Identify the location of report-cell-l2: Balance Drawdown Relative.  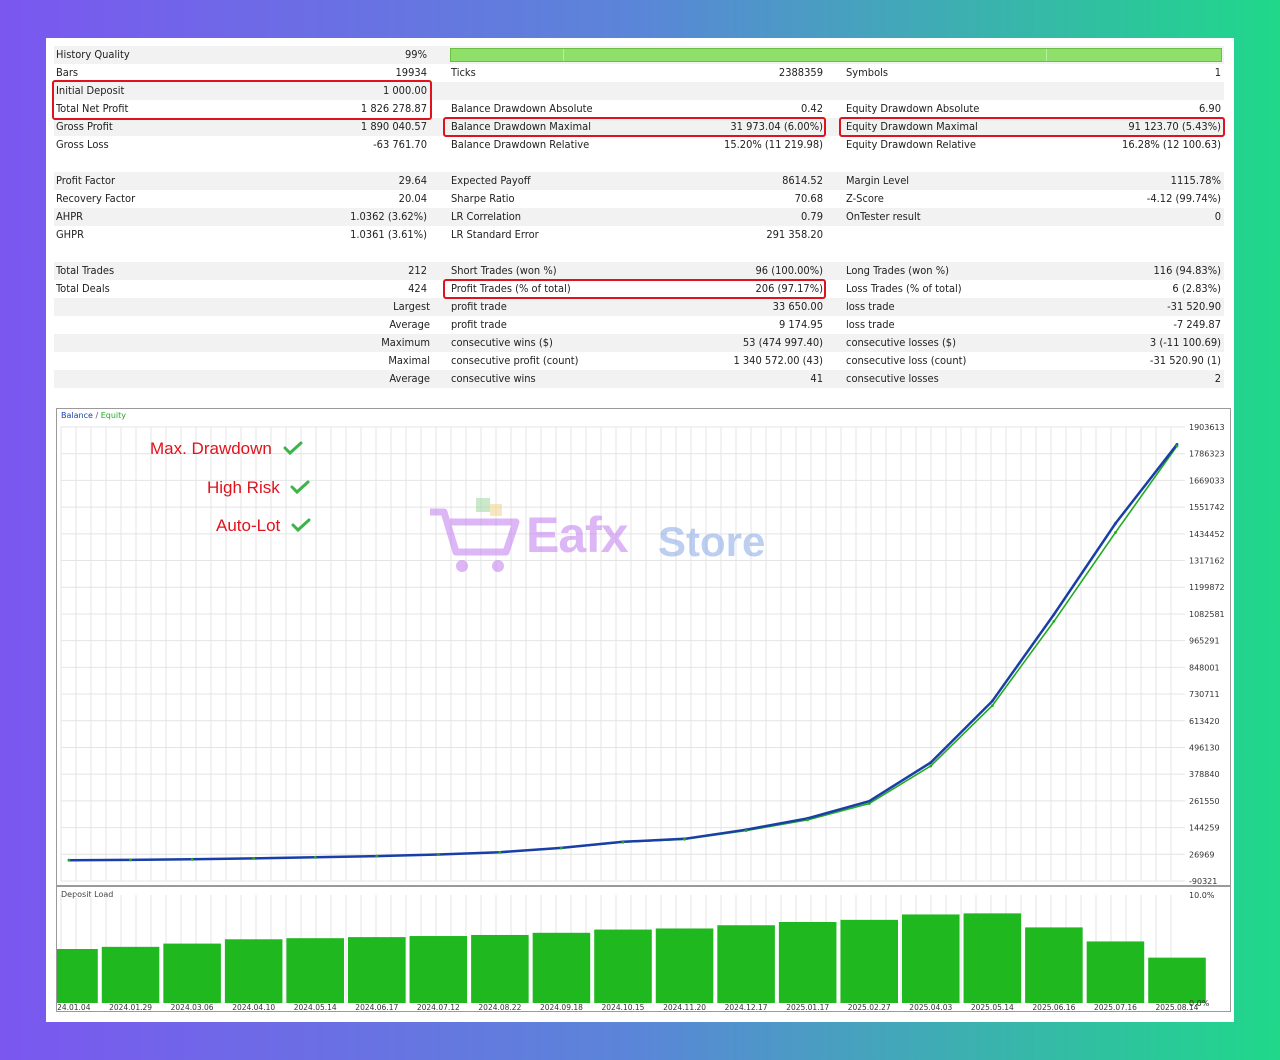
(520, 144).